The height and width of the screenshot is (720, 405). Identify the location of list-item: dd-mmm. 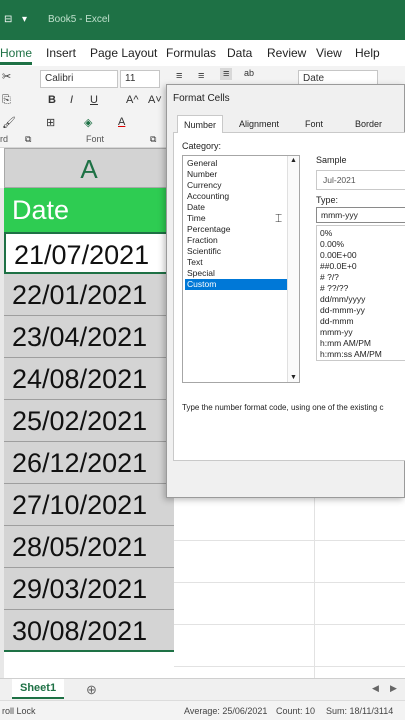
(337, 321).